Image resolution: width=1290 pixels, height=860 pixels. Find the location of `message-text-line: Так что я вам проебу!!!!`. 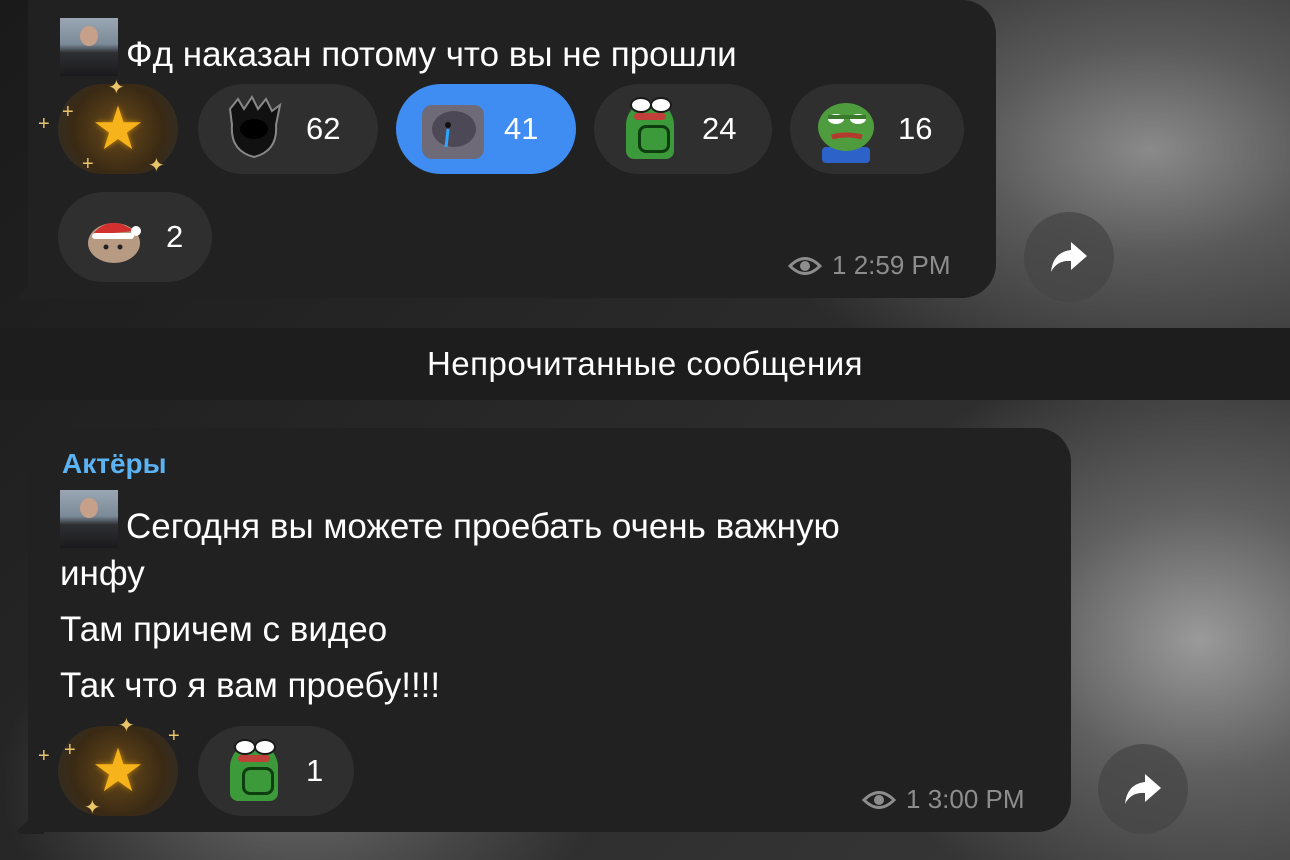

message-text-line: Так что я вам проебу!!!! is located at coordinates (250, 685).